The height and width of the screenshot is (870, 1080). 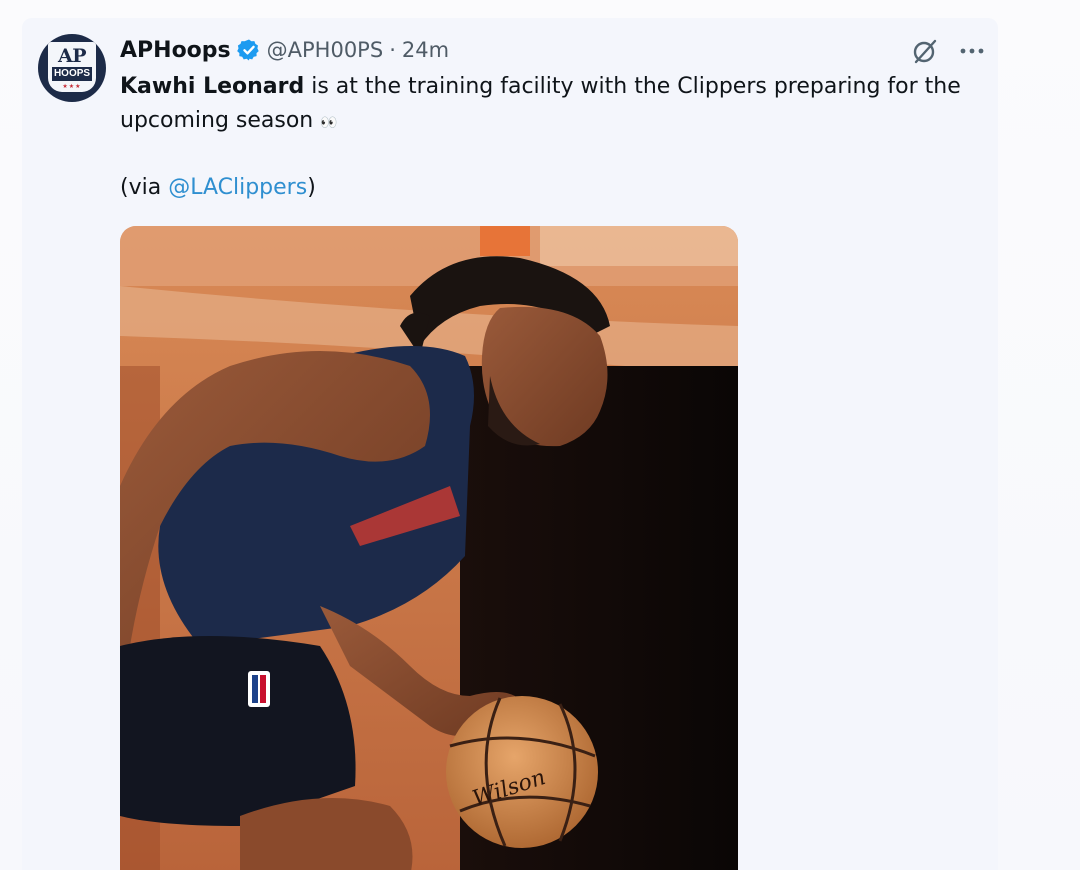 I want to click on avatar-logo-ap: AP, so click(x=72, y=56).